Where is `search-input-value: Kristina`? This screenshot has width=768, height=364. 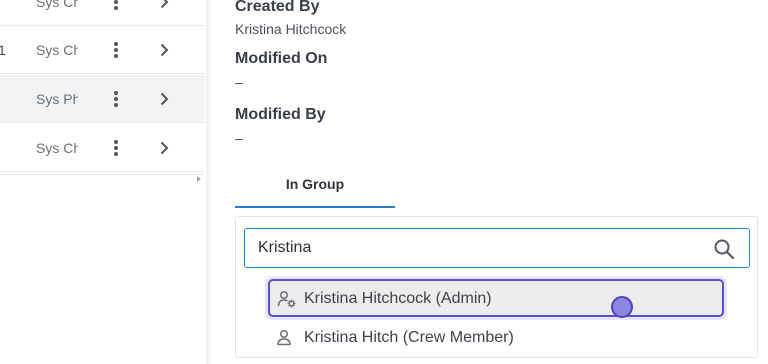
search-input-value: Kristina is located at coordinates (284, 248).